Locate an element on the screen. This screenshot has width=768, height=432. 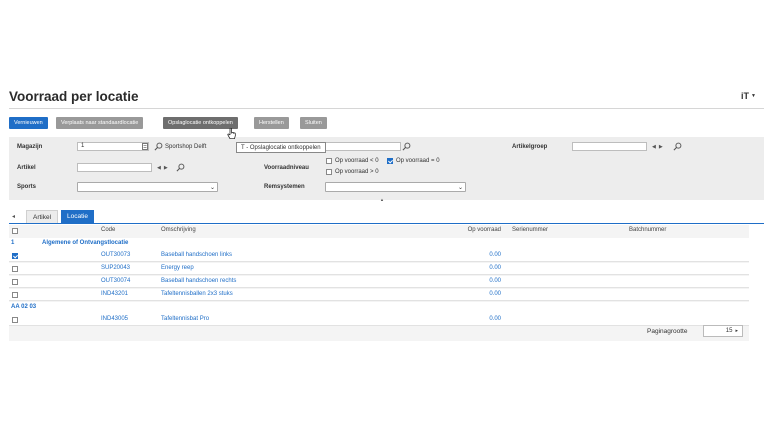
calculator-icon is located at coordinates (145, 146).